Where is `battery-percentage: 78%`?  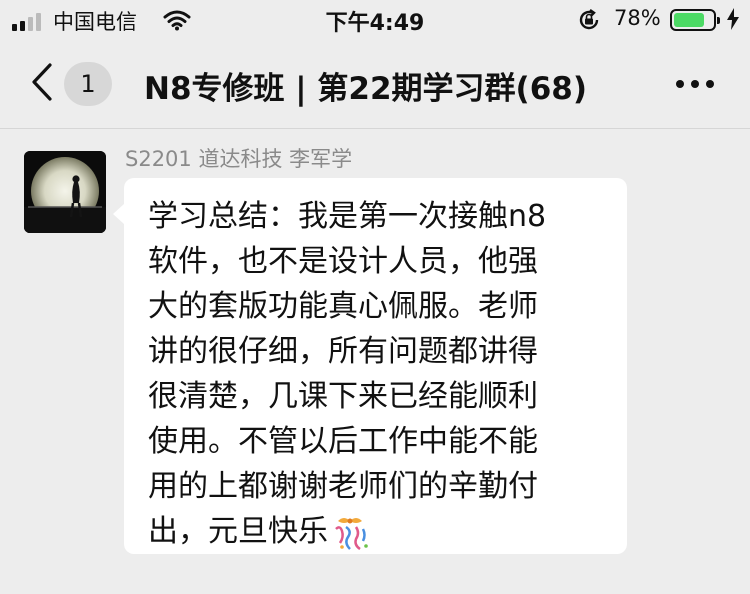 battery-percentage: 78% is located at coordinates (637, 18).